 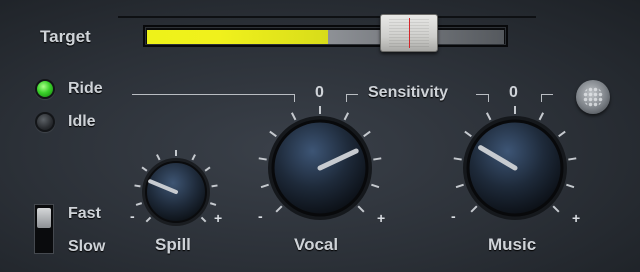 I want to click on target-meter, so click(x=325, y=36).